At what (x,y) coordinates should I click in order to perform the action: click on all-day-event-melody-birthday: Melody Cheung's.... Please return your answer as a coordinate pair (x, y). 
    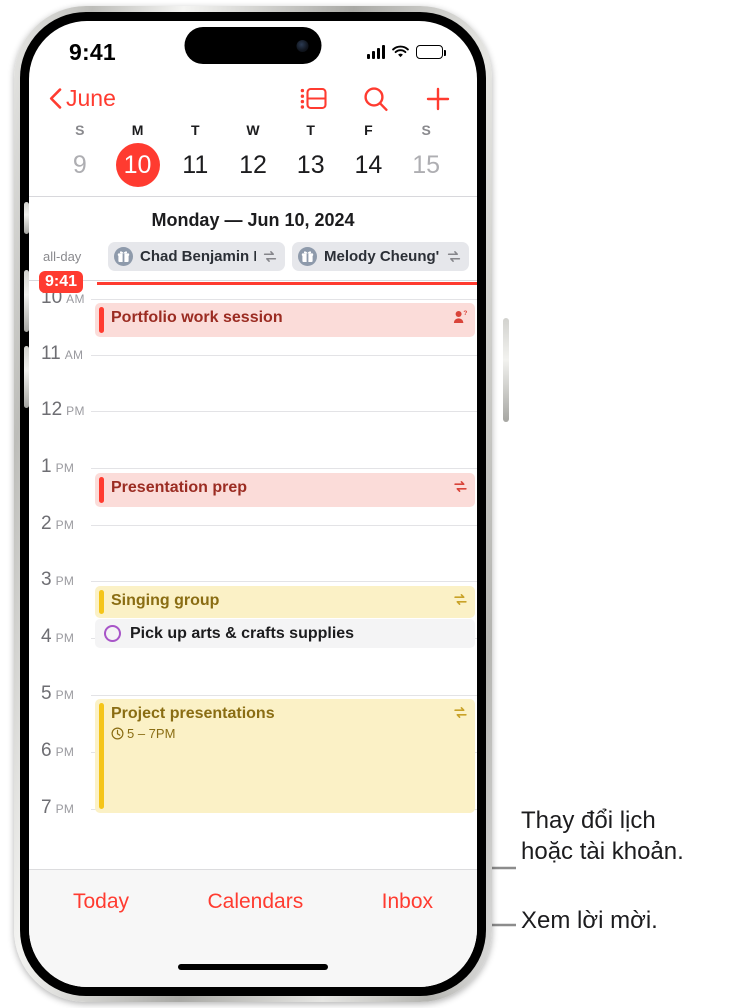
    Looking at the image, I should click on (380, 256).